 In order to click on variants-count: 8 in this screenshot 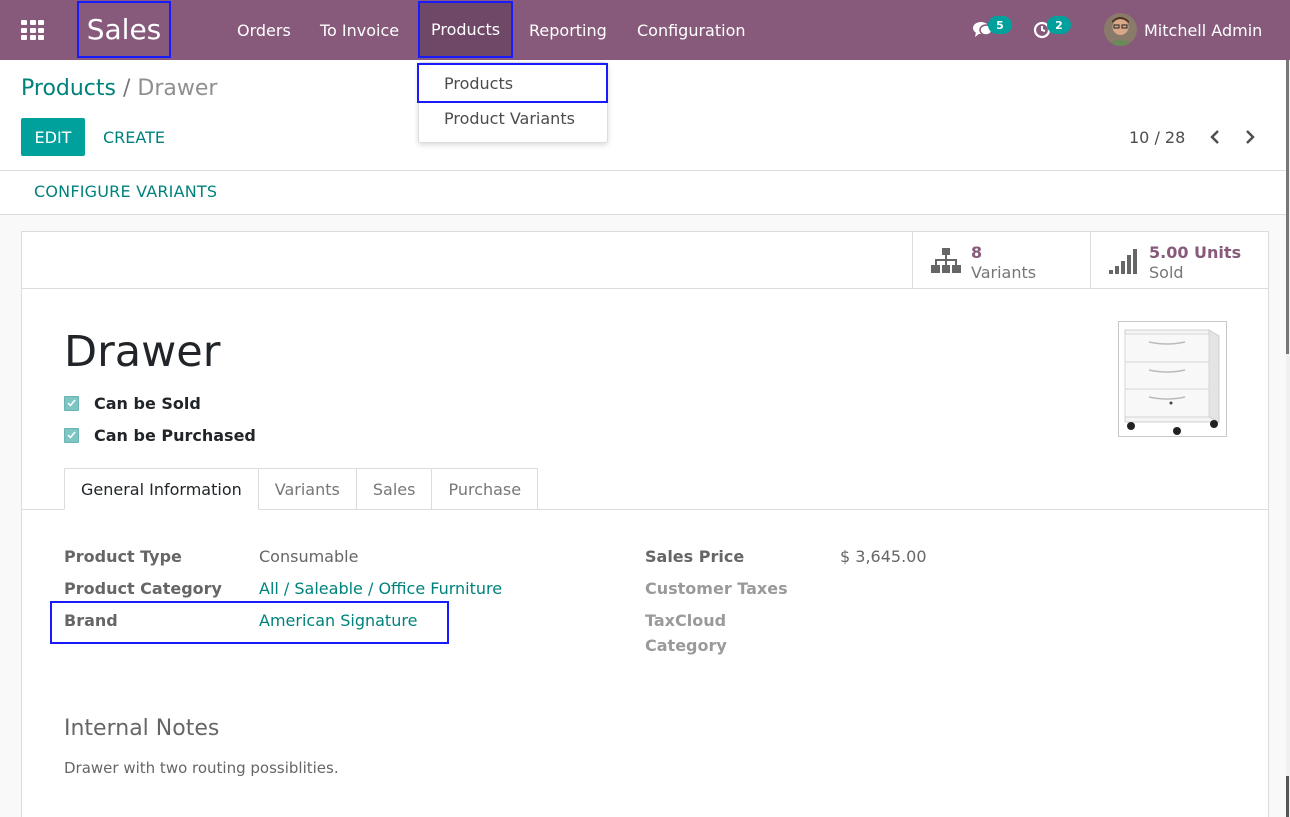, I will do `click(977, 252)`.